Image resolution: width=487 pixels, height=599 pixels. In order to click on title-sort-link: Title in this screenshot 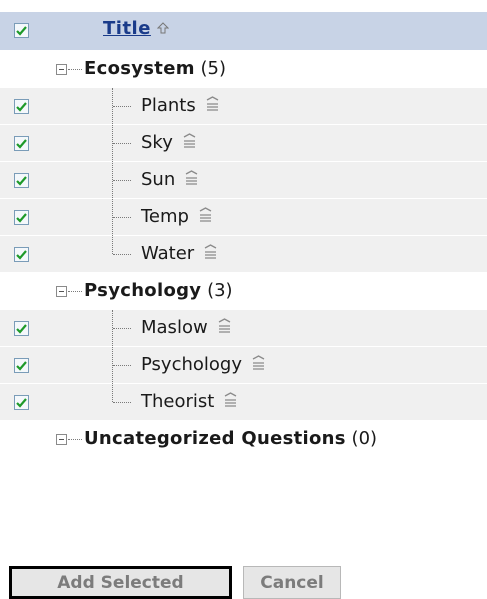, I will do `click(136, 28)`.